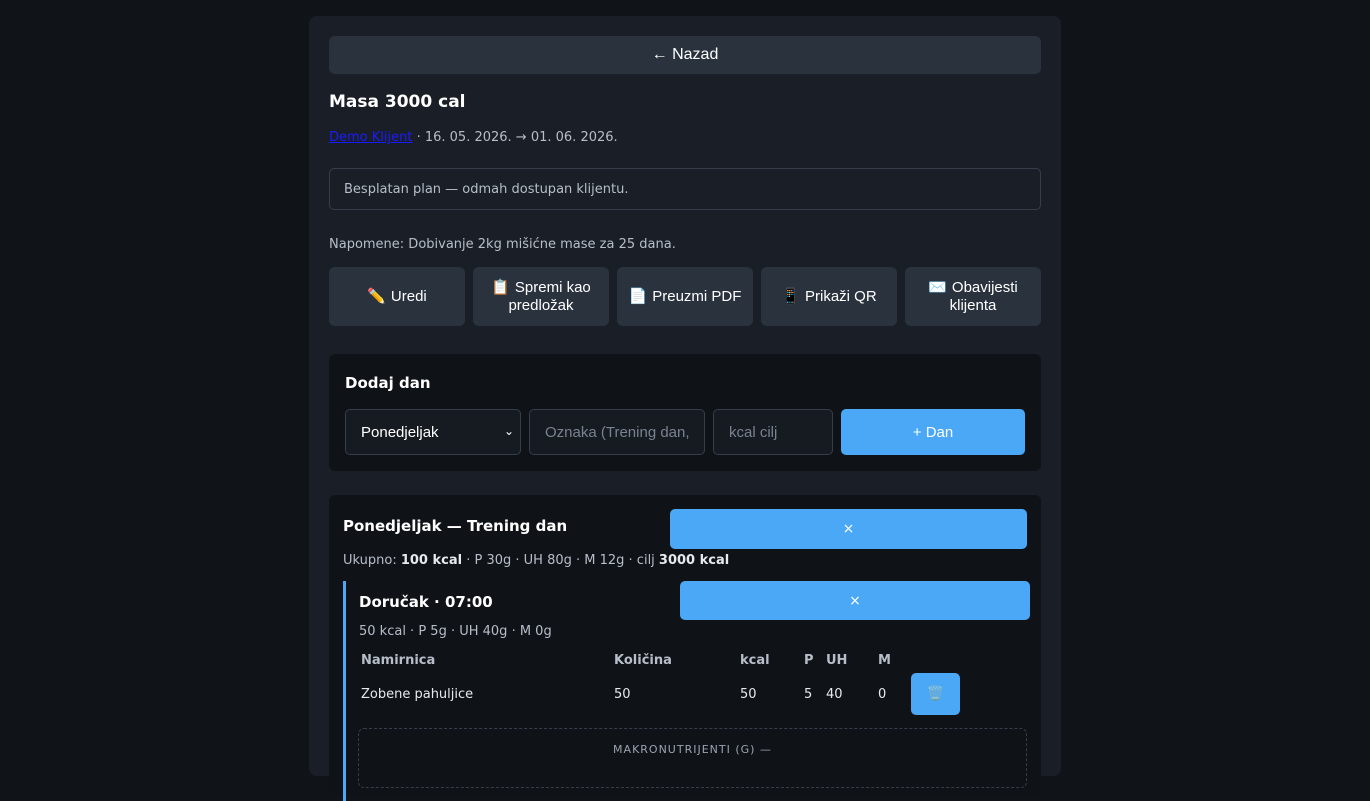 The width and height of the screenshot is (1370, 801). What do you see at coordinates (400, 432) in the screenshot?
I see `day-select-value: Ponedjeljak` at bounding box center [400, 432].